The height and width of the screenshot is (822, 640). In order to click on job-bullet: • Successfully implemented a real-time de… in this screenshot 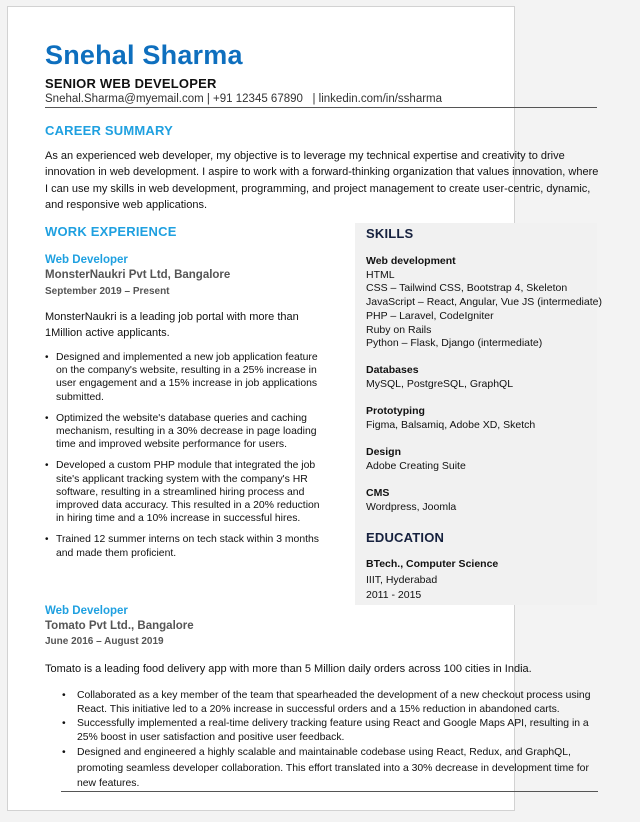, I will do `click(325, 730)`.